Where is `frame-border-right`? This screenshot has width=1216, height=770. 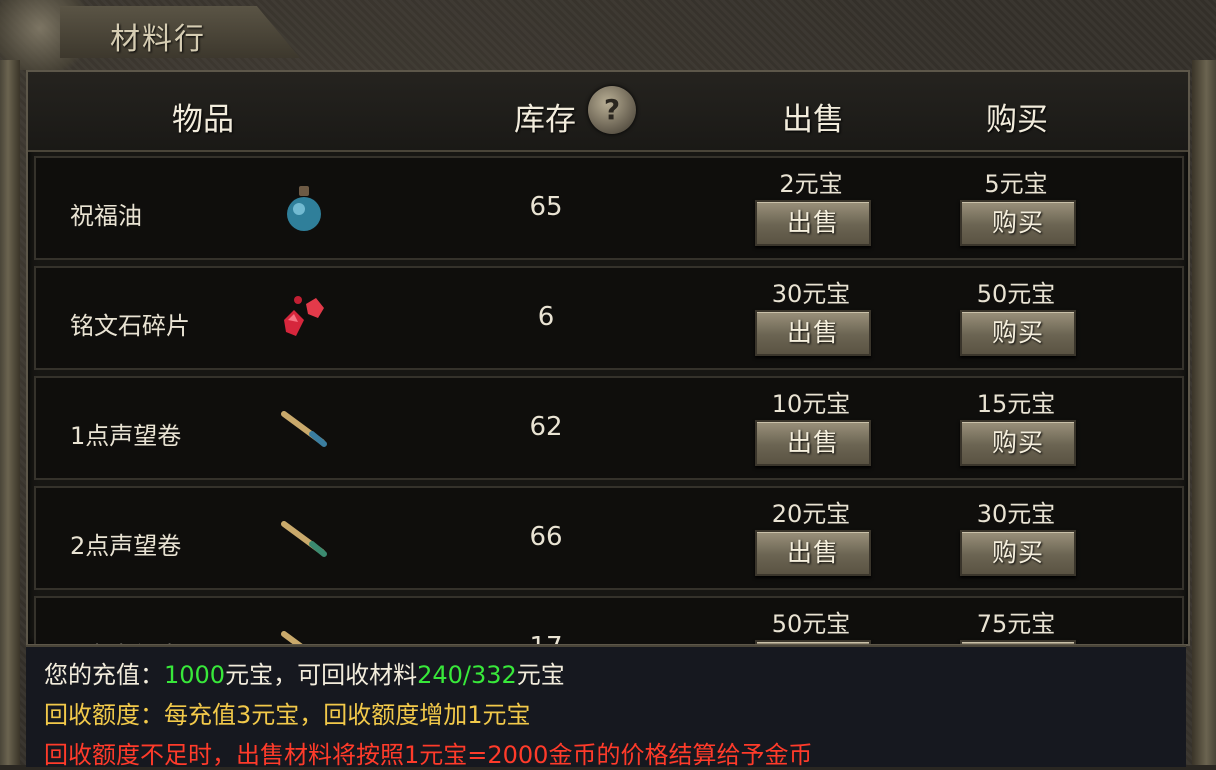 frame-border-right is located at coordinates (1204, 412).